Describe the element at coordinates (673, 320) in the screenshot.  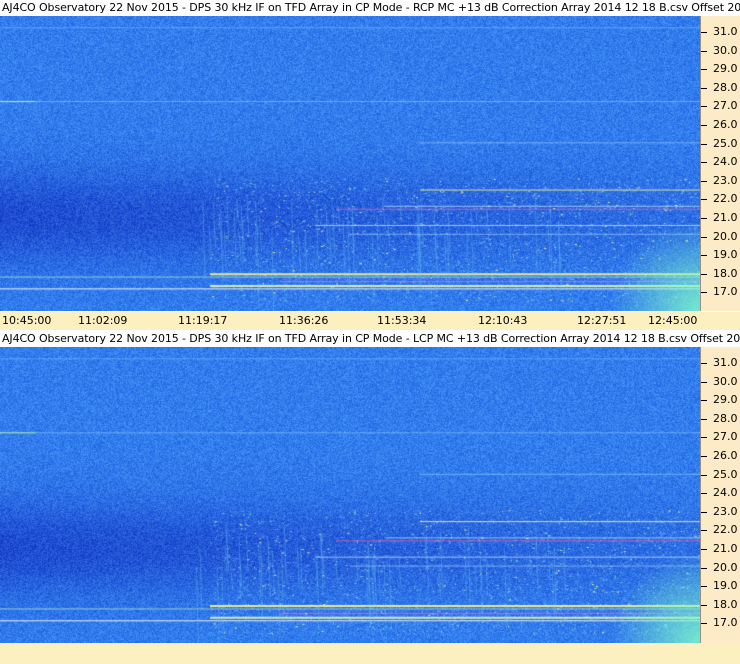
I see `time-tick-label: 12:45:00` at that location.